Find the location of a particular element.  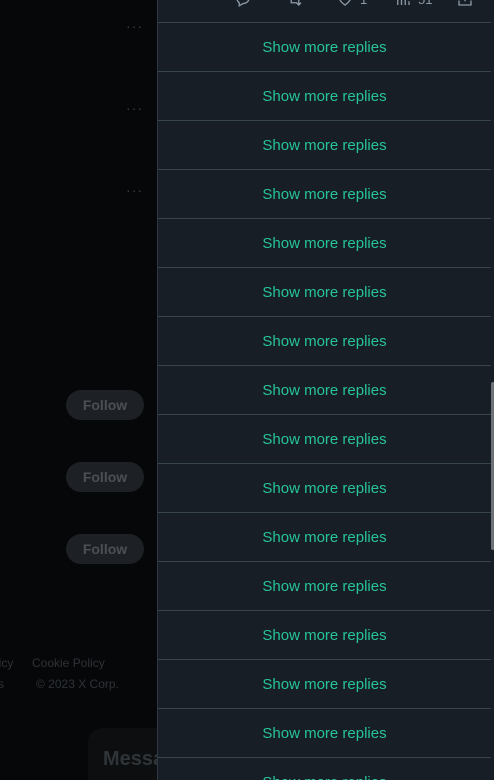

reply-icon is located at coordinates (243, 3).